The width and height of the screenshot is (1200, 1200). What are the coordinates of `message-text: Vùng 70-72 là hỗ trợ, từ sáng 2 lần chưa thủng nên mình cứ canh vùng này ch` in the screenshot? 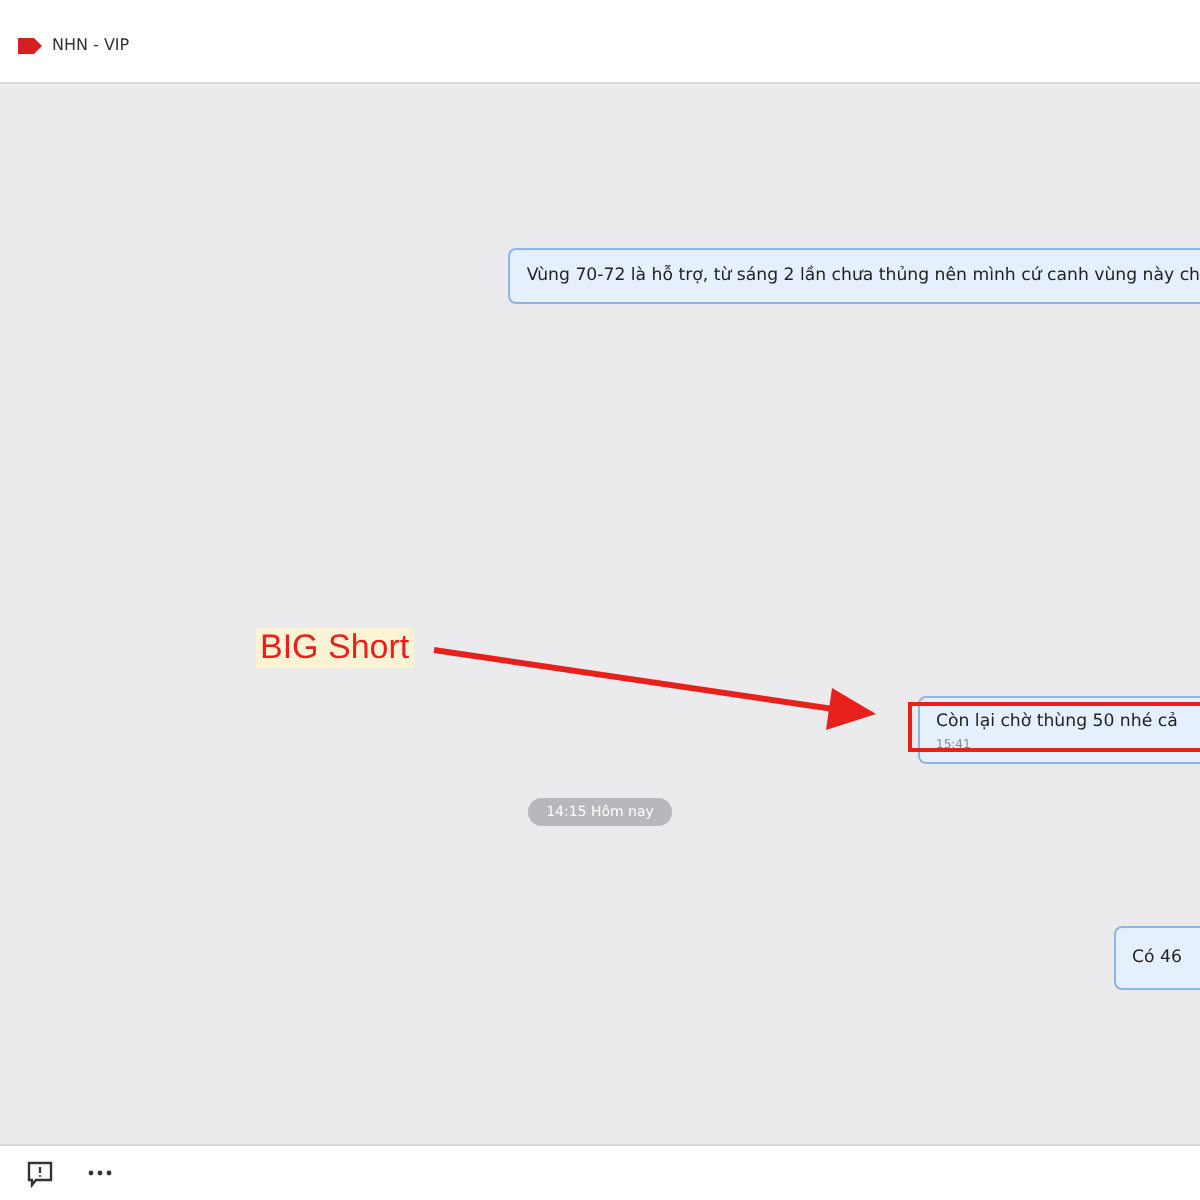 It's located at (863, 276).